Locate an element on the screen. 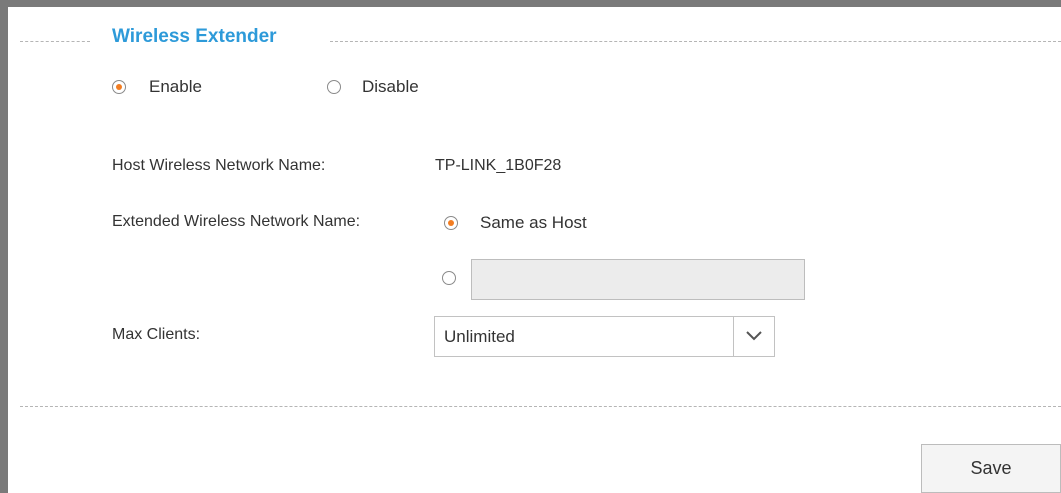 This screenshot has width=1061, height=493. max-clients-dropdown-toggle is located at coordinates (753, 336).